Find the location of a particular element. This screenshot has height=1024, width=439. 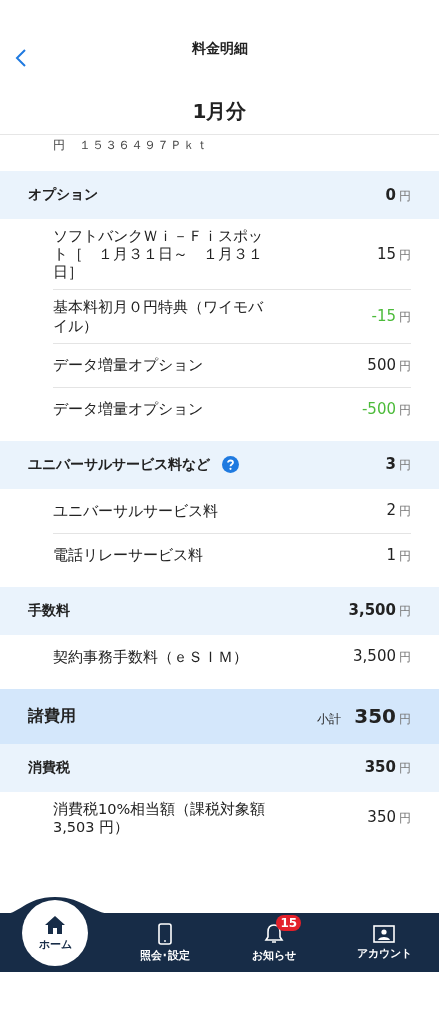

item-amount: -500 is located at coordinates (378, 408).